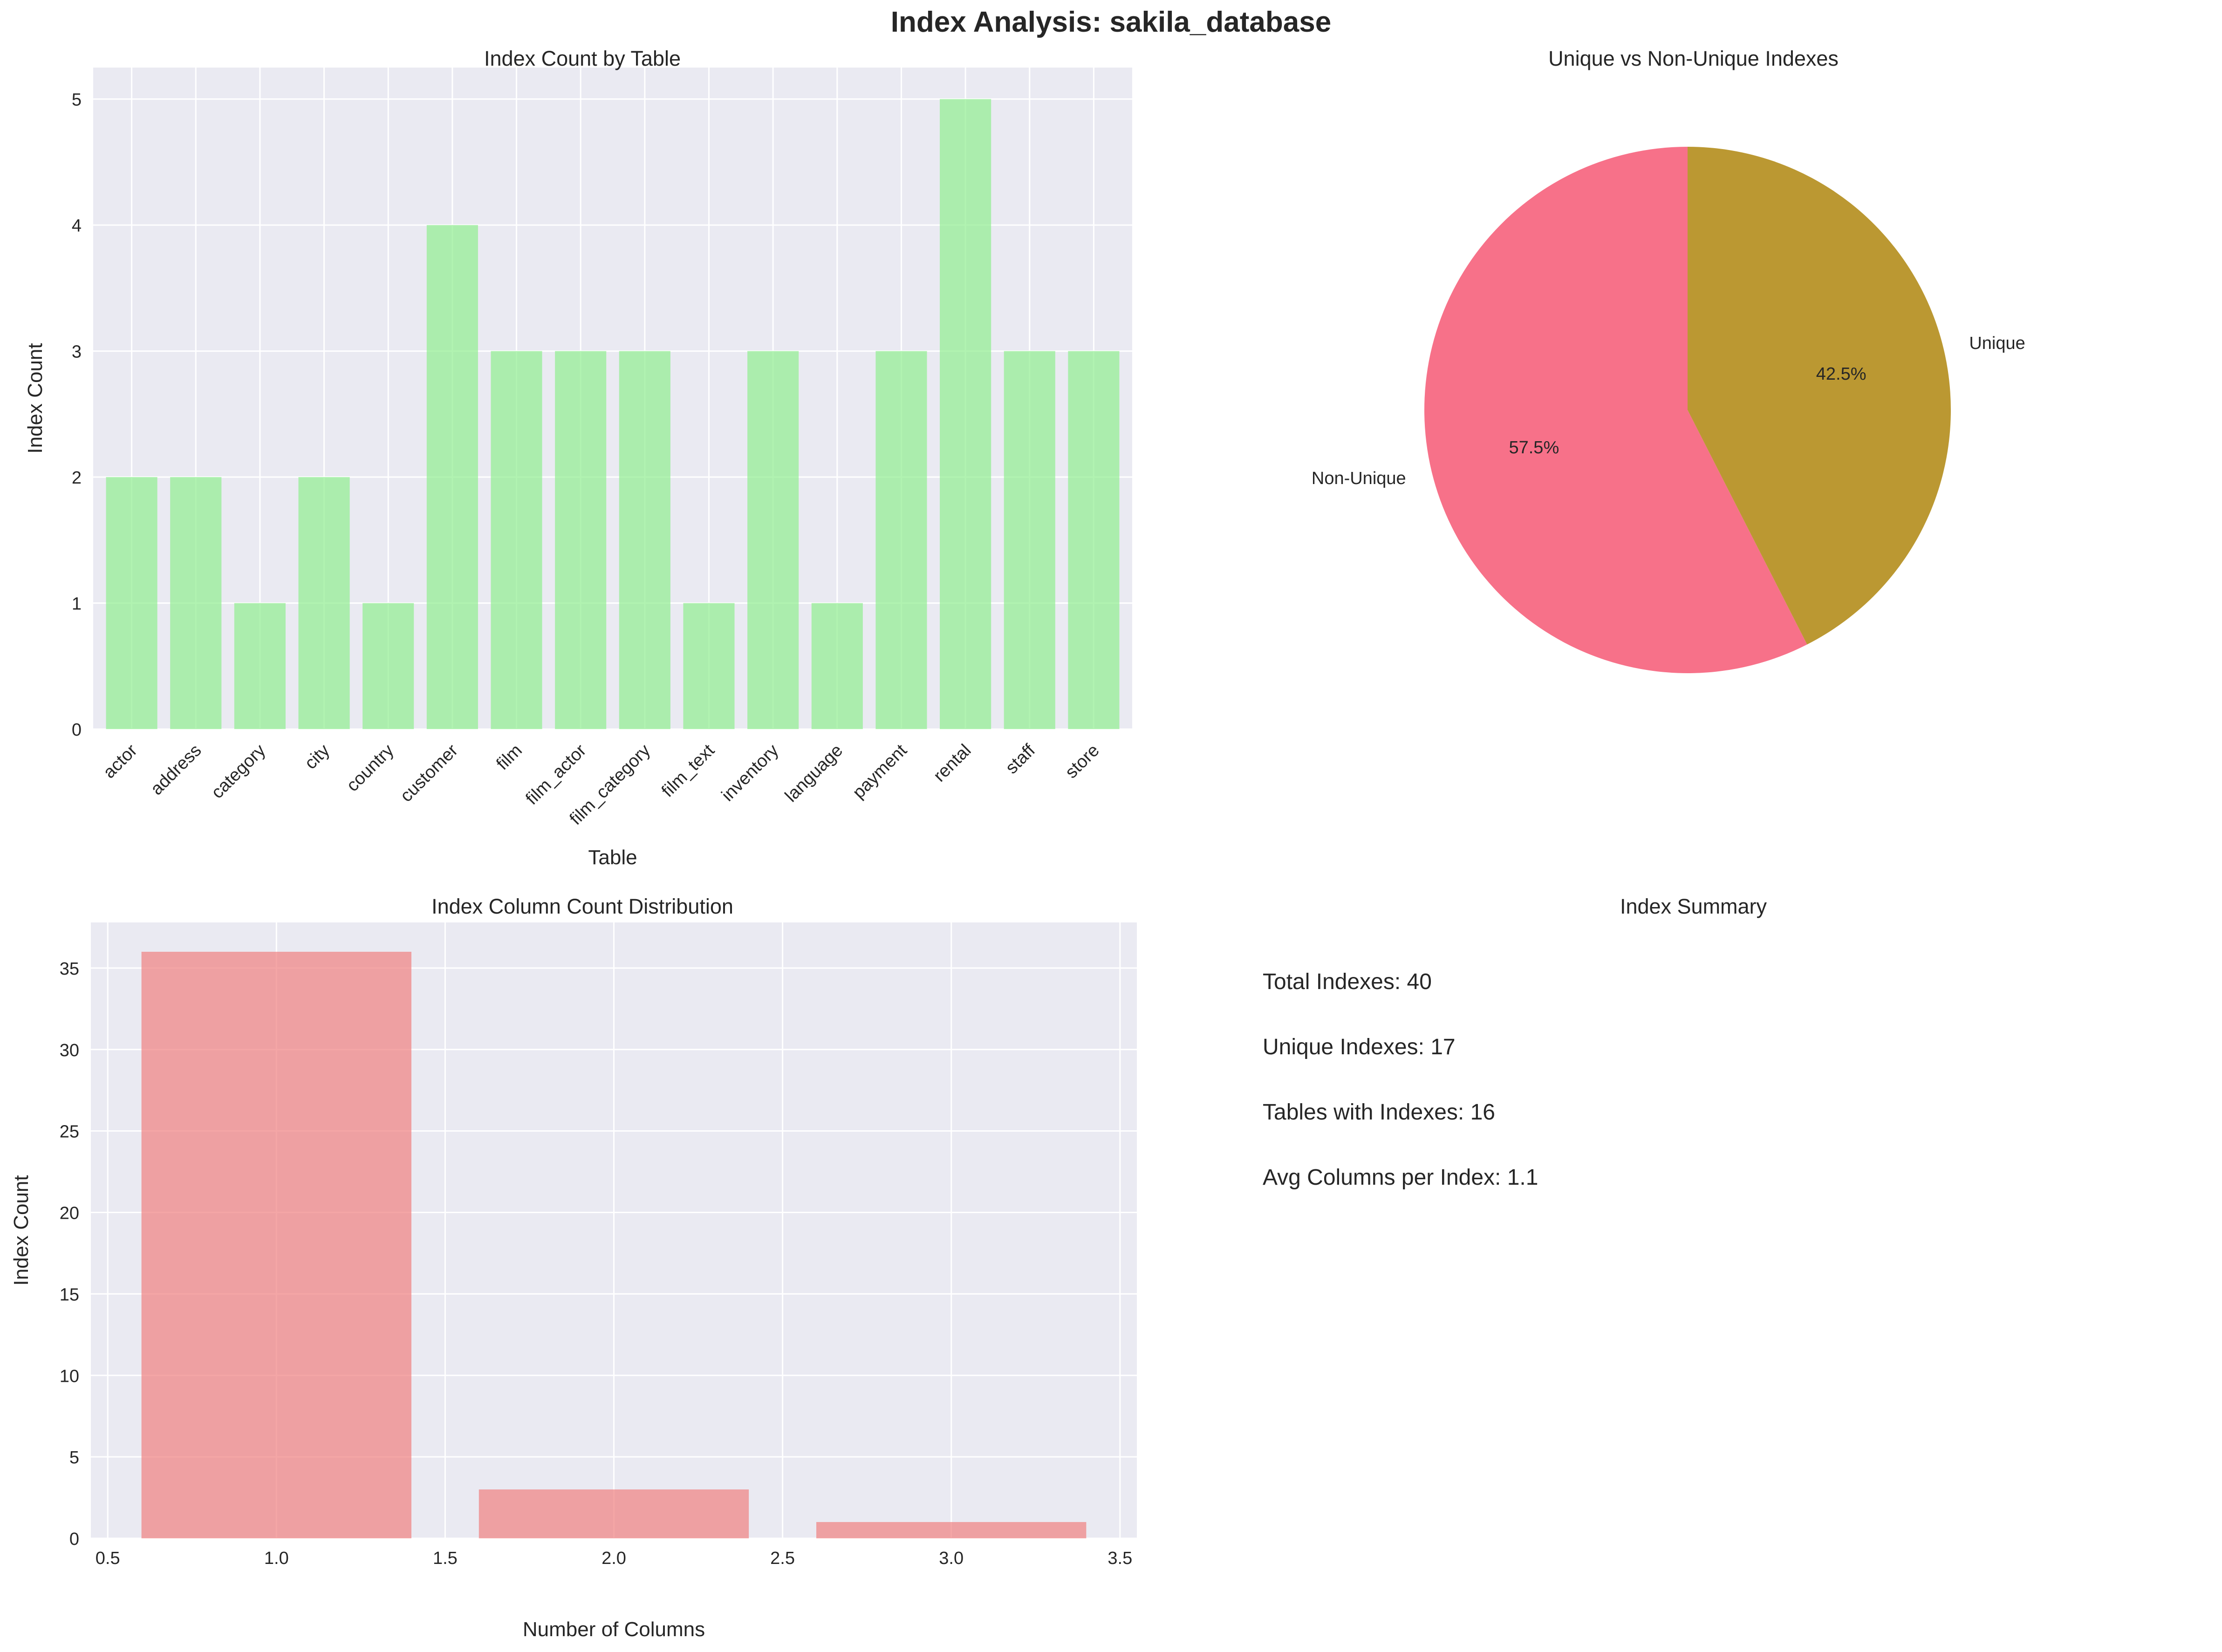  I want to click on x-tick-label: store, so click(1082, 761).